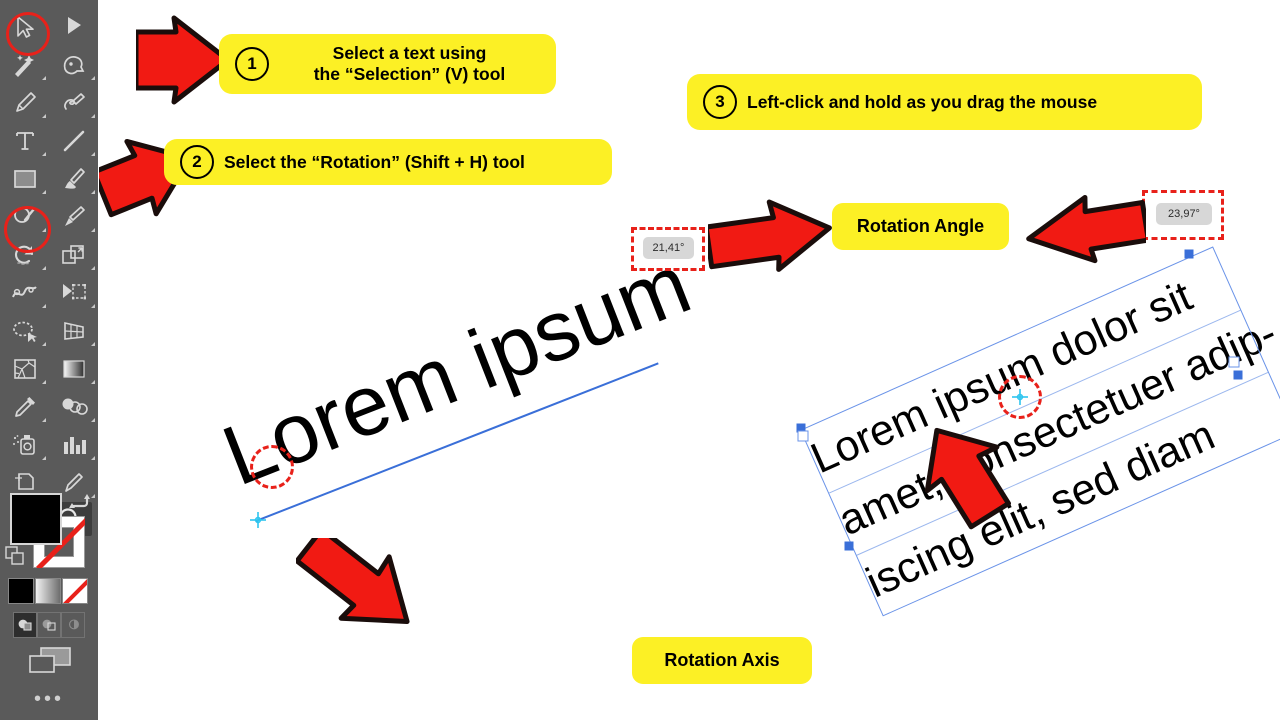 The width and height of the screenshot is (1280, 720). What do you see at coordinates (21, 591) in the screenshot?
I see `paint-mode-solid` at bounding box center [21, 591].